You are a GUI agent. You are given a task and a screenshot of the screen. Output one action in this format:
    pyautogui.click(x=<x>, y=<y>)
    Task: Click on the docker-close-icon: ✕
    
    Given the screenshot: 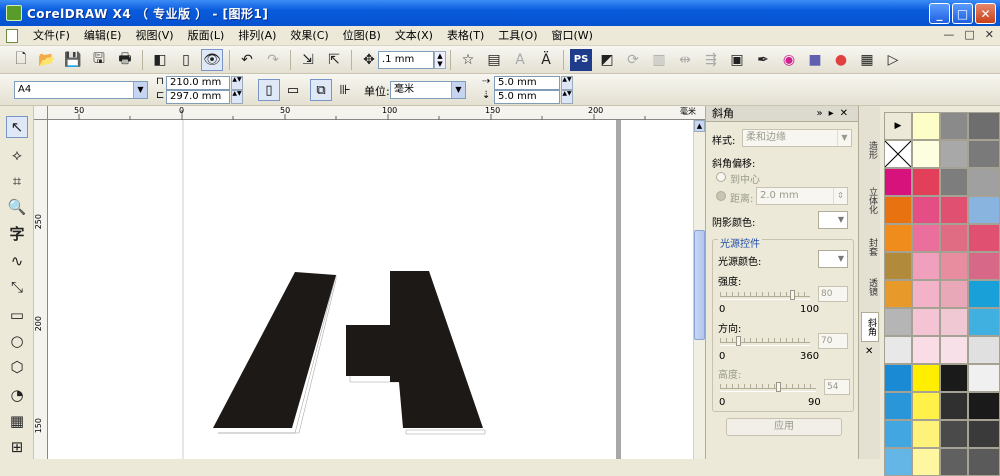 What is the action you would take?
    pyautogui.click(x=847, y=113)
    